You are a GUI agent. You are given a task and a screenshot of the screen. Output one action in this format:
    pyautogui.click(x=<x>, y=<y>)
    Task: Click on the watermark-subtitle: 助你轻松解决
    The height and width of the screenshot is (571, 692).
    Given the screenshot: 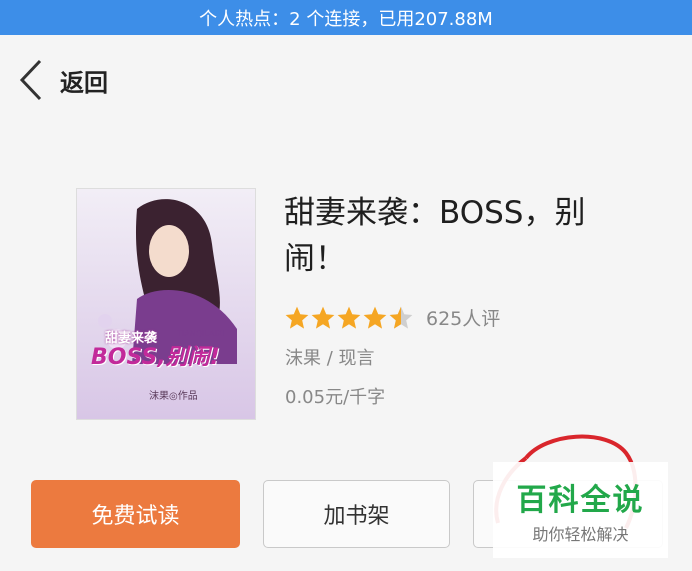 What is the action you would take?
    pyautogui.click(x=580, y=534)
    